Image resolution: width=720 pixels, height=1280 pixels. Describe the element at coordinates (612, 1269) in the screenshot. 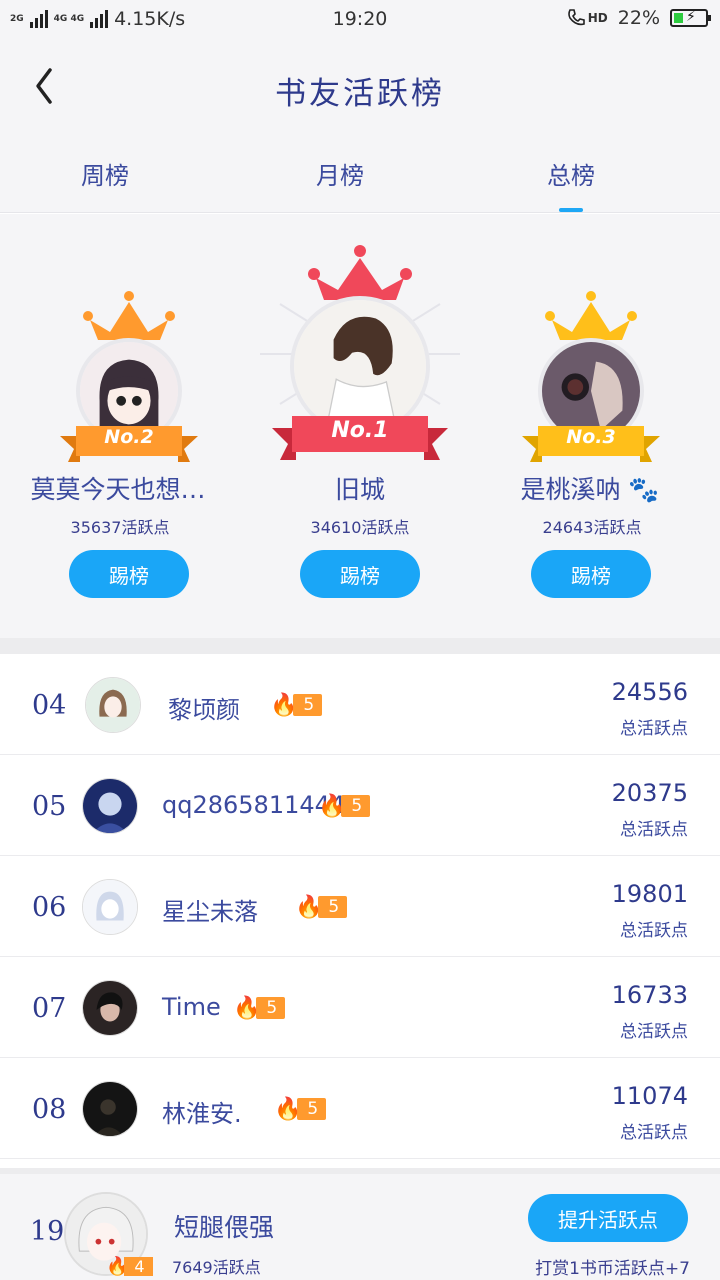

I see `reward-hint: 打赏1书币活跃点+7` at that location.